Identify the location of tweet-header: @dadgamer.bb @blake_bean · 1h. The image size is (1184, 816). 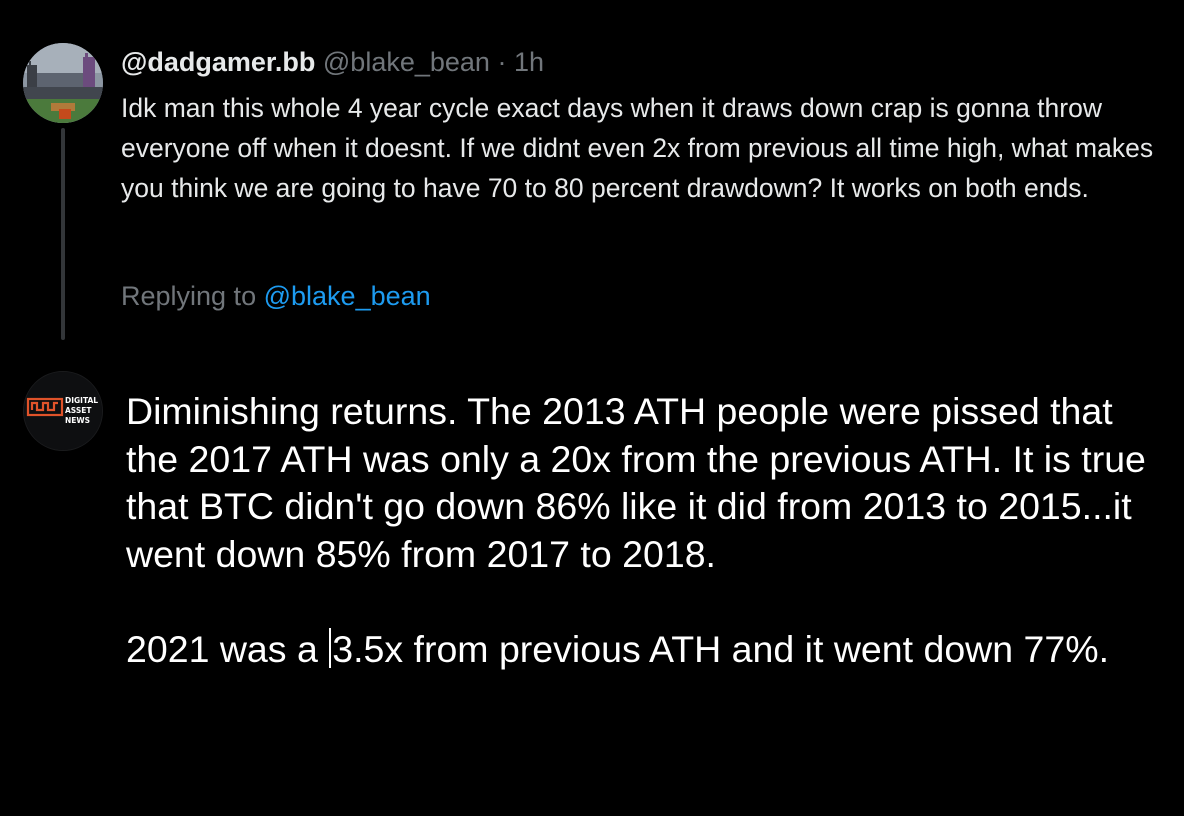
(332, 62).